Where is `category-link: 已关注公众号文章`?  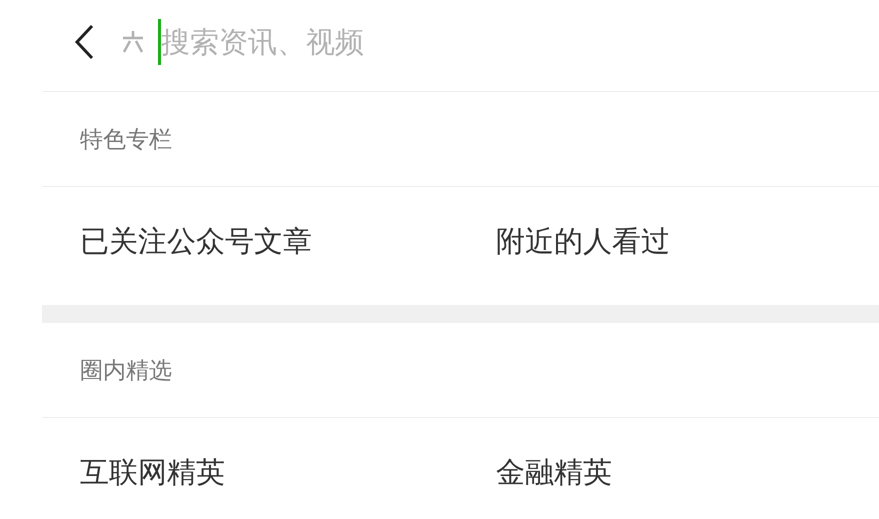 category-link: 已关注公众号文章 is located at coordinates (288, 242).